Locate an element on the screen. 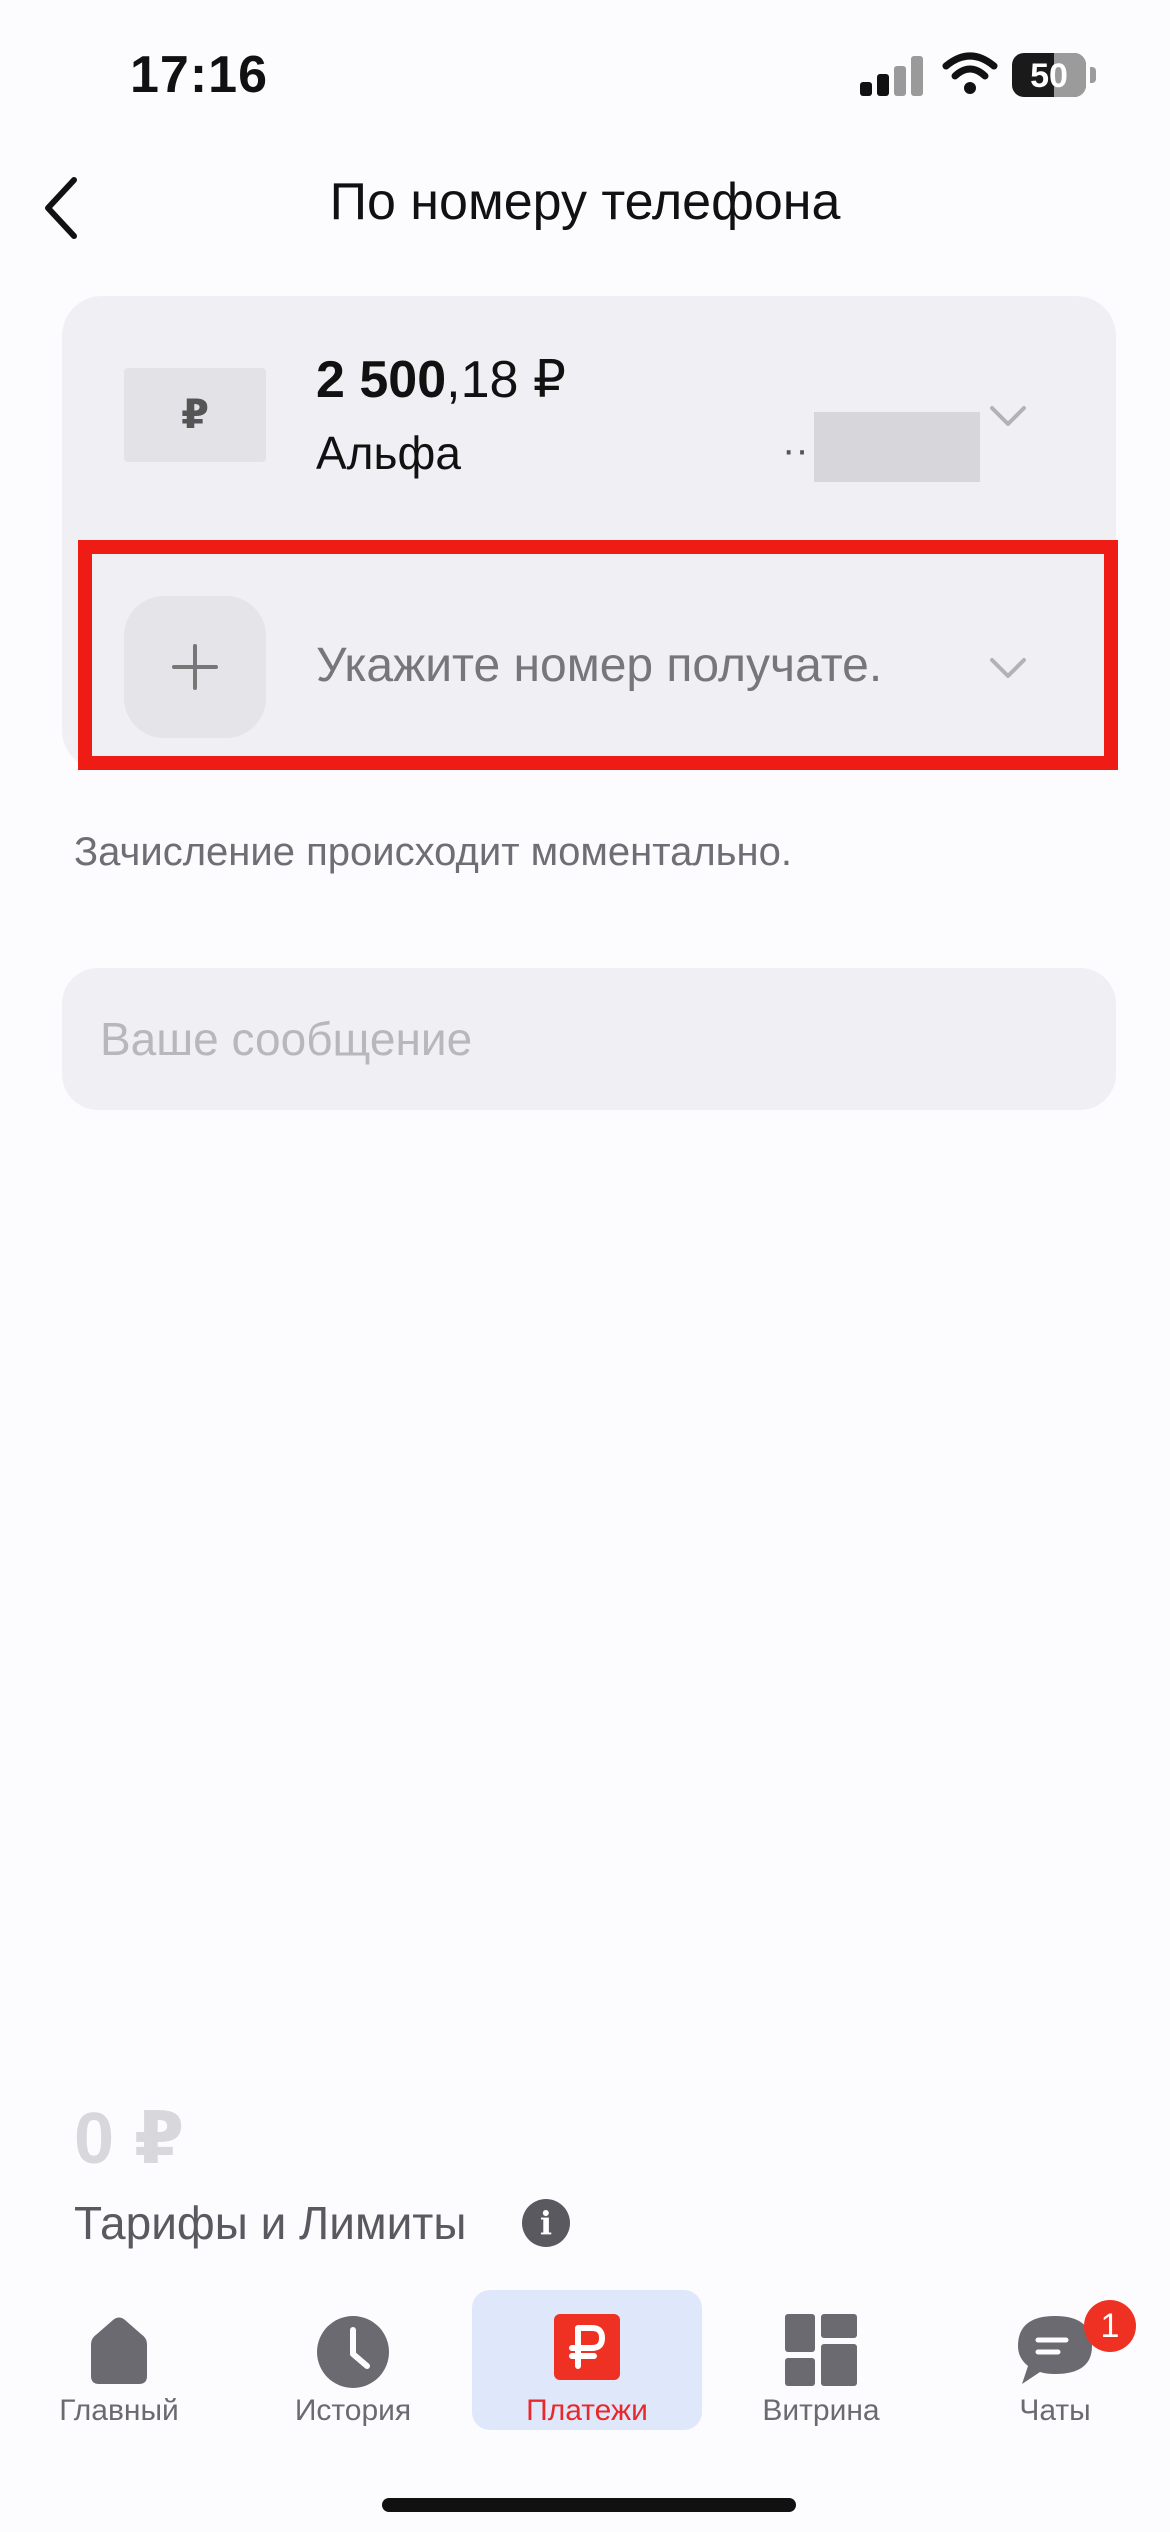  wifi-icon is located at coordinates (970, 73).